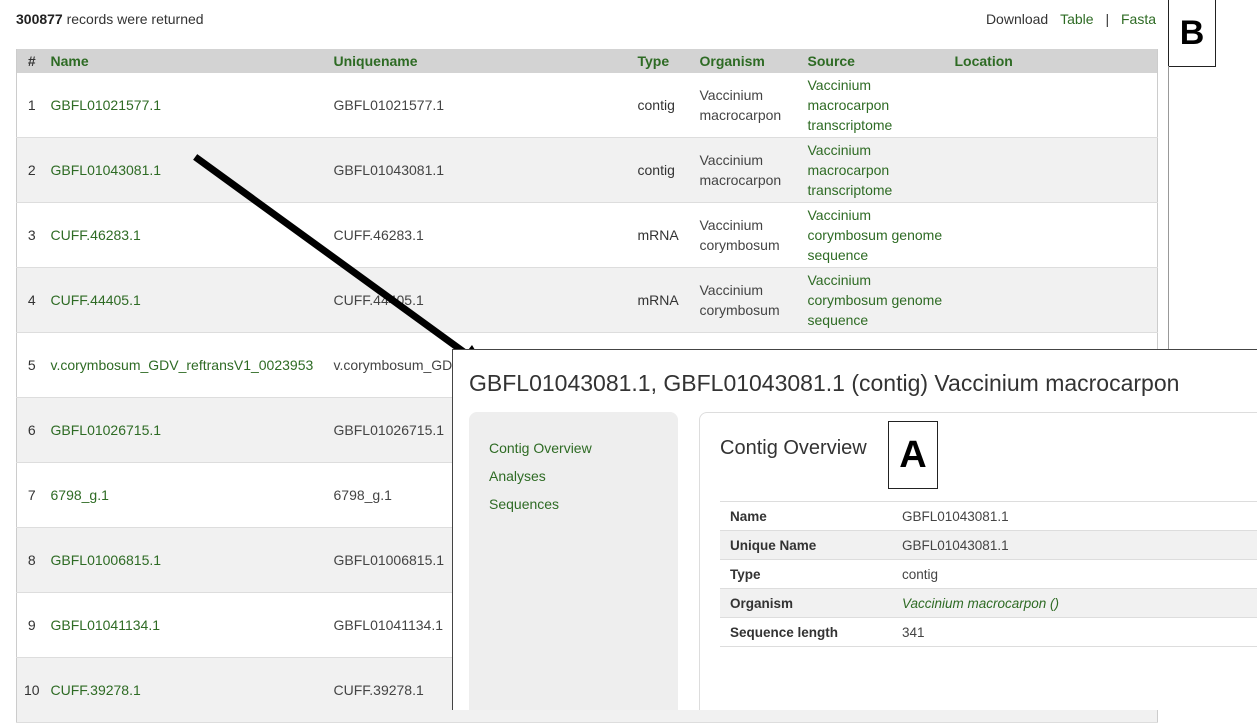 This screenshot has height=723, width=1257. Describe the element at coordinates (188, 430) in the screenshot. I see `cell-name: GBFL01026715.1` at that location.